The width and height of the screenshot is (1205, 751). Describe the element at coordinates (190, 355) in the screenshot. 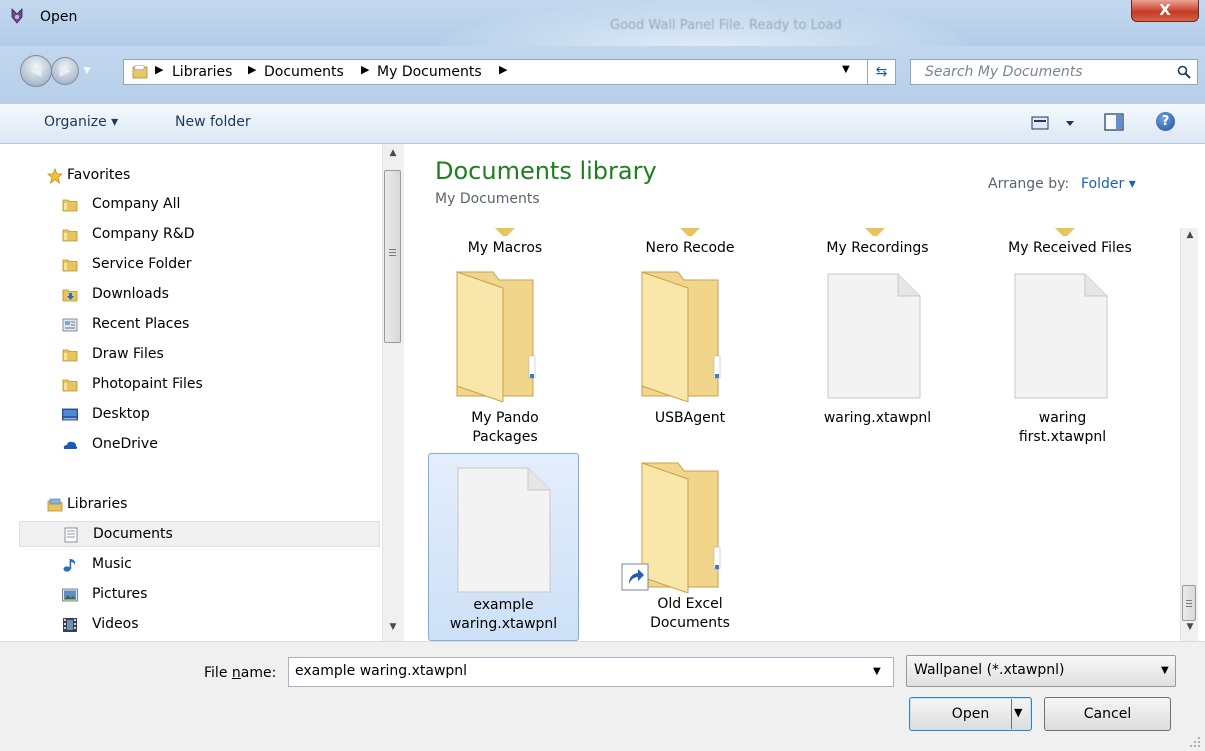

I see `nav-item-draw-files: Draw Files` at that location.